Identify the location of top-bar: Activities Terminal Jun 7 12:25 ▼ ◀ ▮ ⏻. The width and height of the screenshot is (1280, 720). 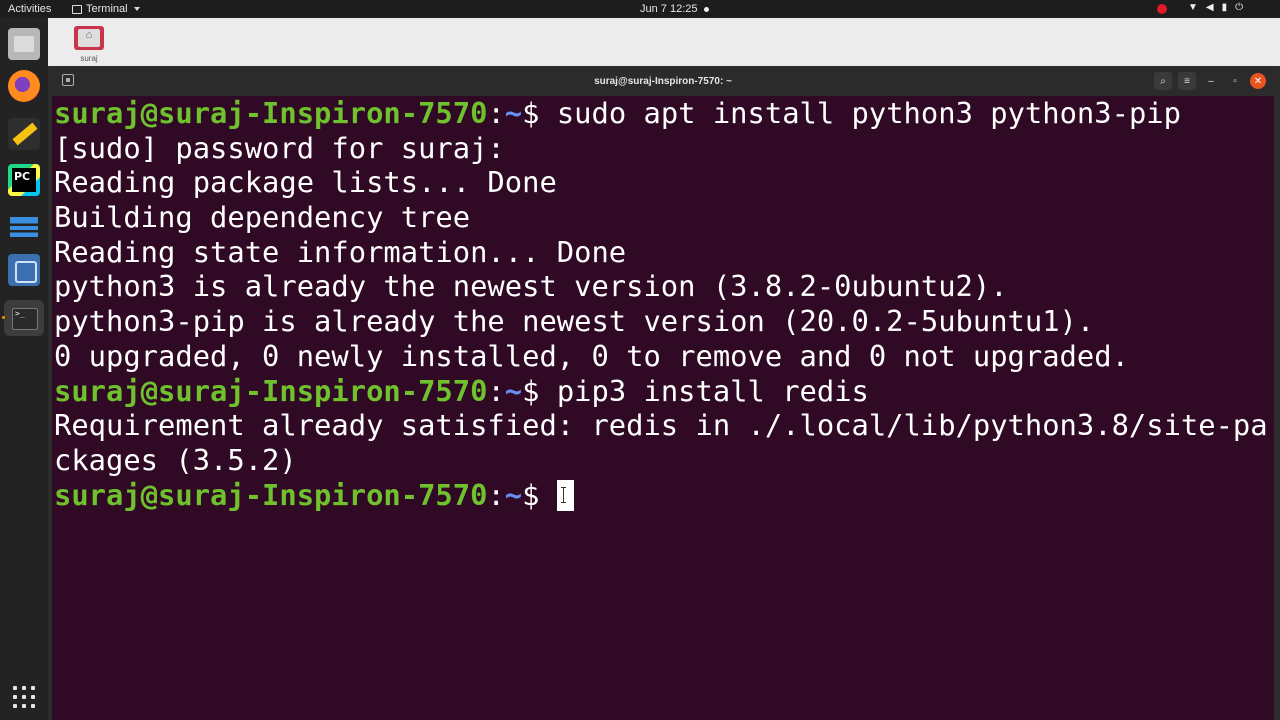
(640, 9).